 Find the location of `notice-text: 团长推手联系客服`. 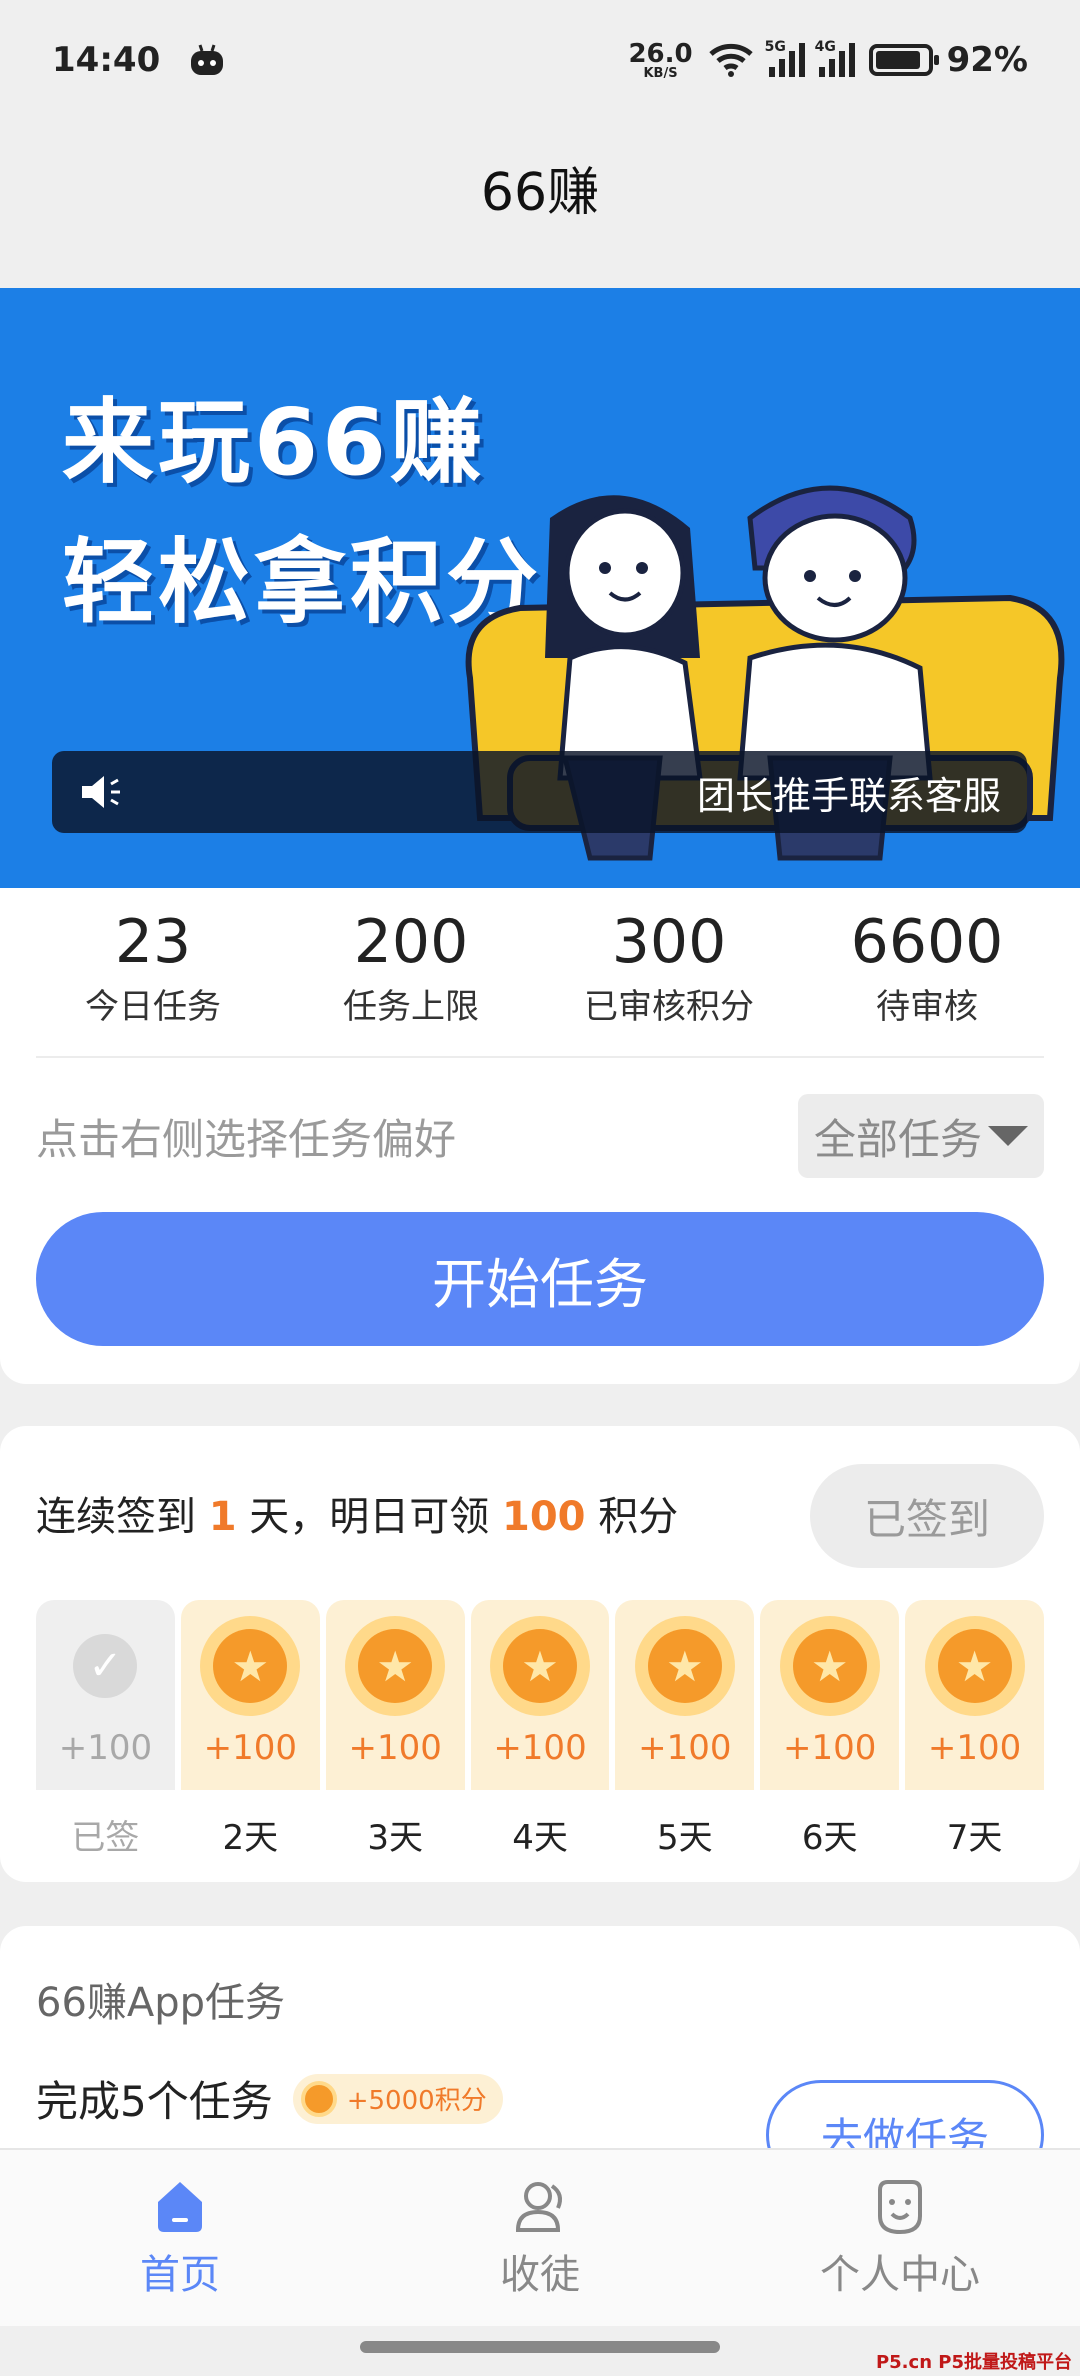

notice-text: 团长推手联系客服 is located at coordinates (848, 795).